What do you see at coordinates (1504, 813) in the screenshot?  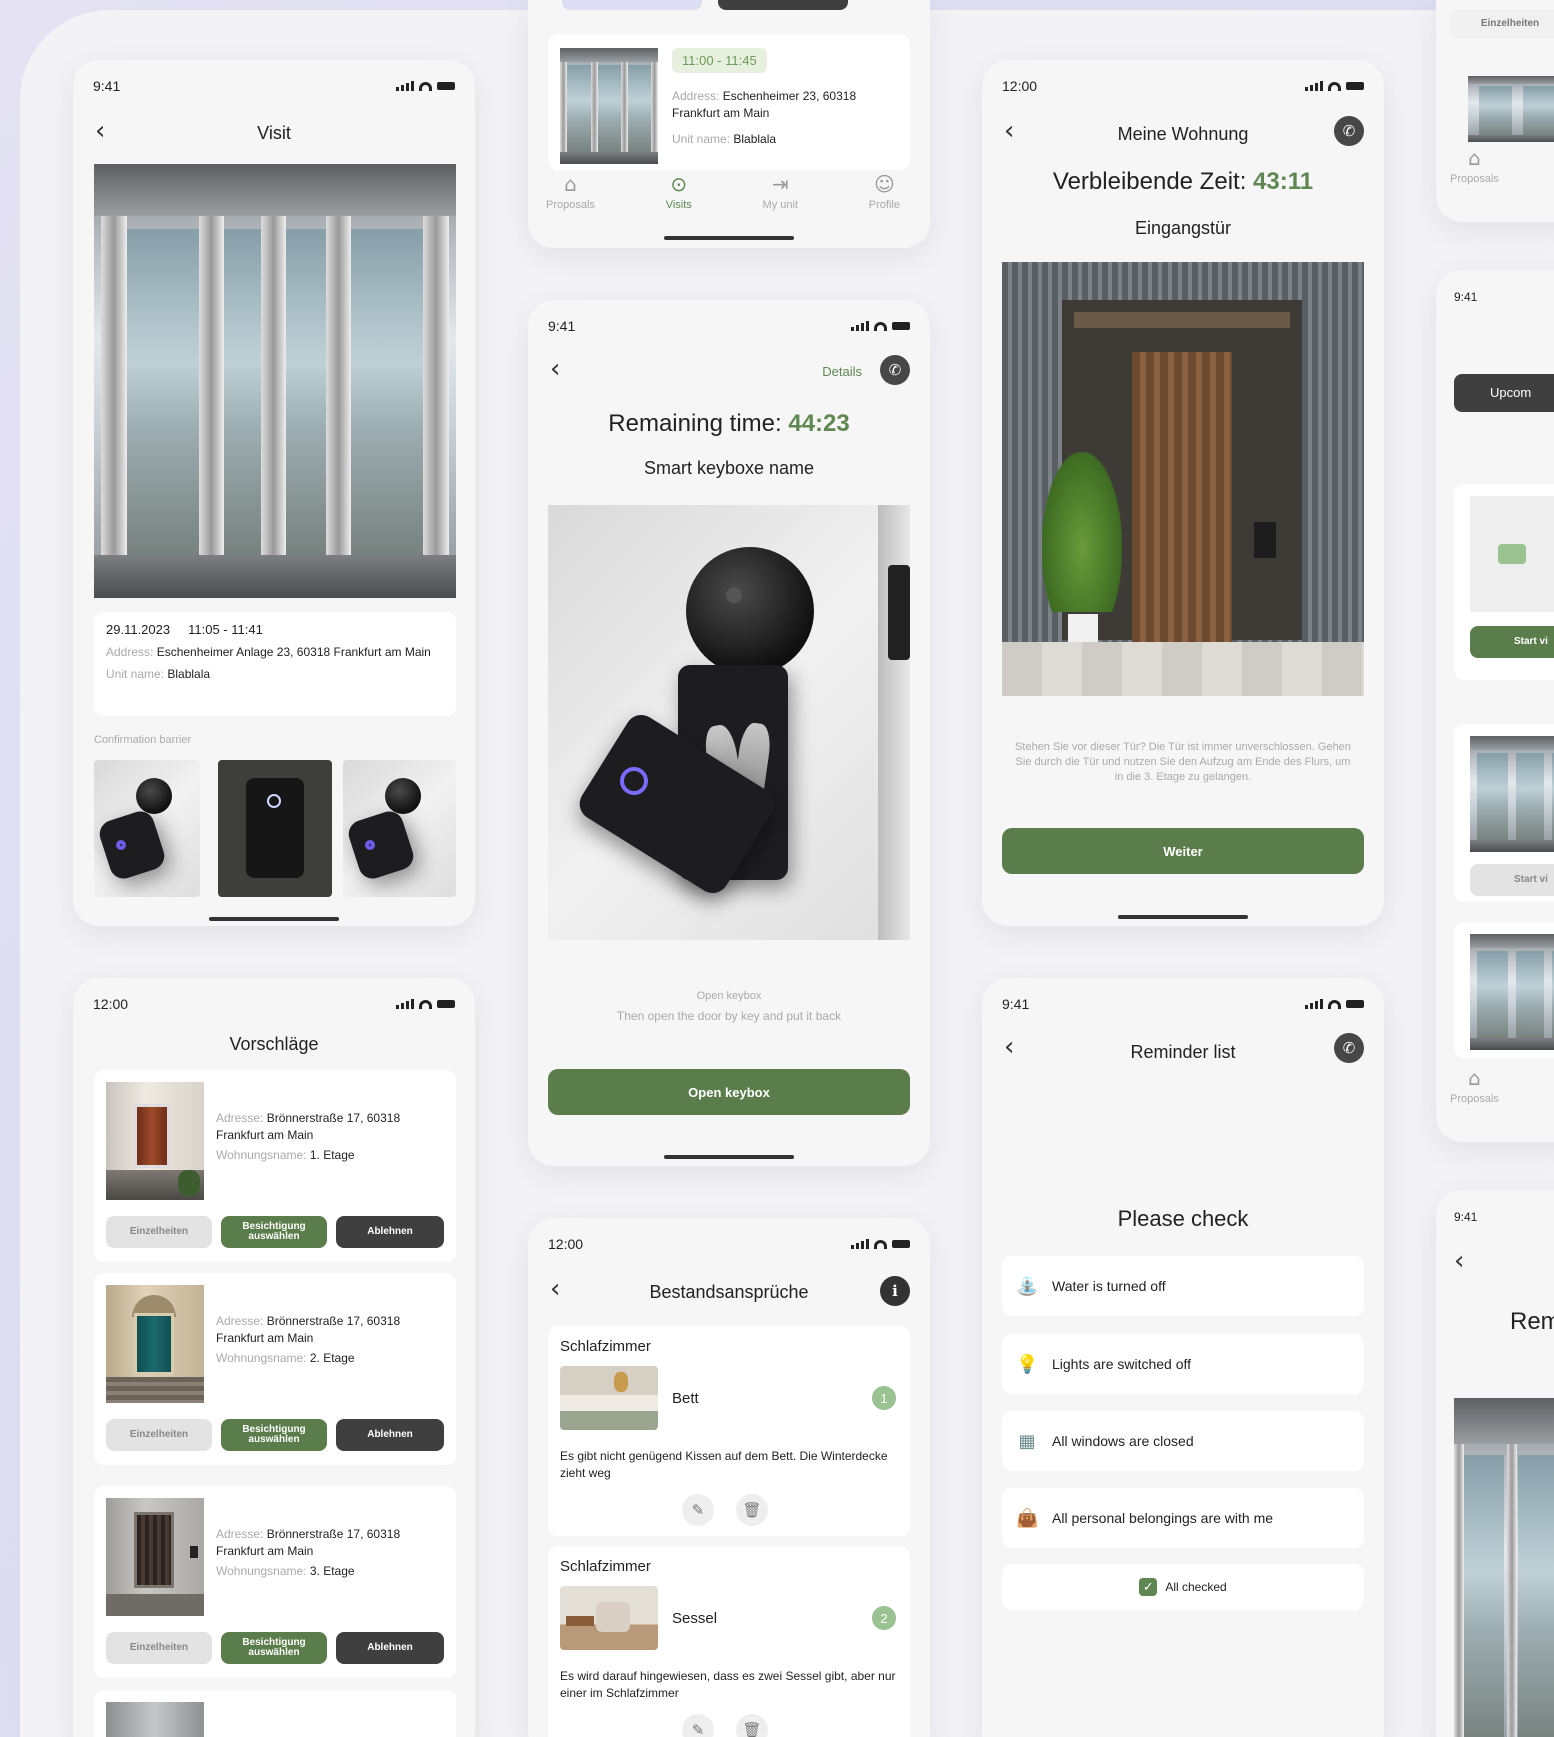 I see `visit-card: Start vi` at bounding box center [1504, 813].